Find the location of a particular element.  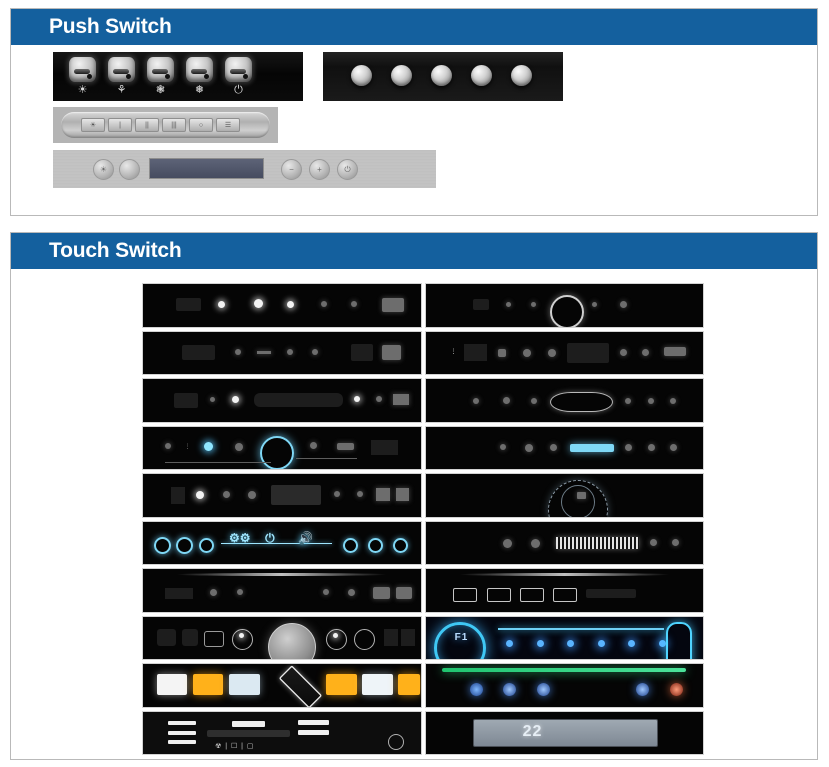

strip-key-row: ☀ | || ||| ○ ☰ is located at coordinates (160, 125).